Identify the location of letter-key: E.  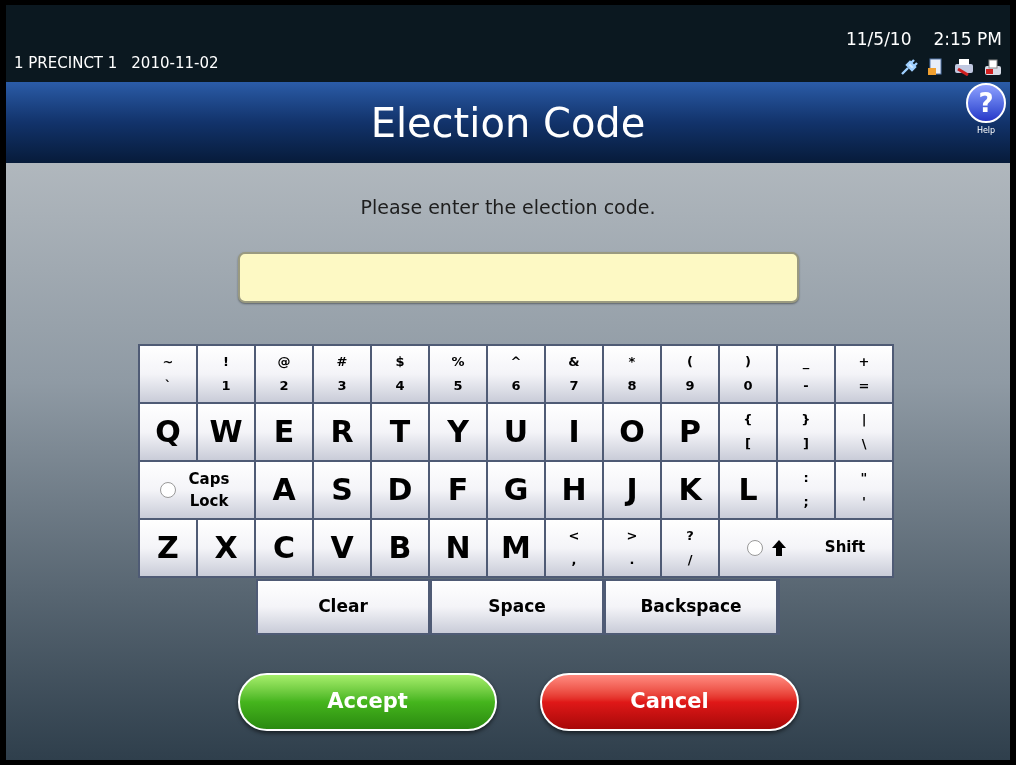
(284, 431).